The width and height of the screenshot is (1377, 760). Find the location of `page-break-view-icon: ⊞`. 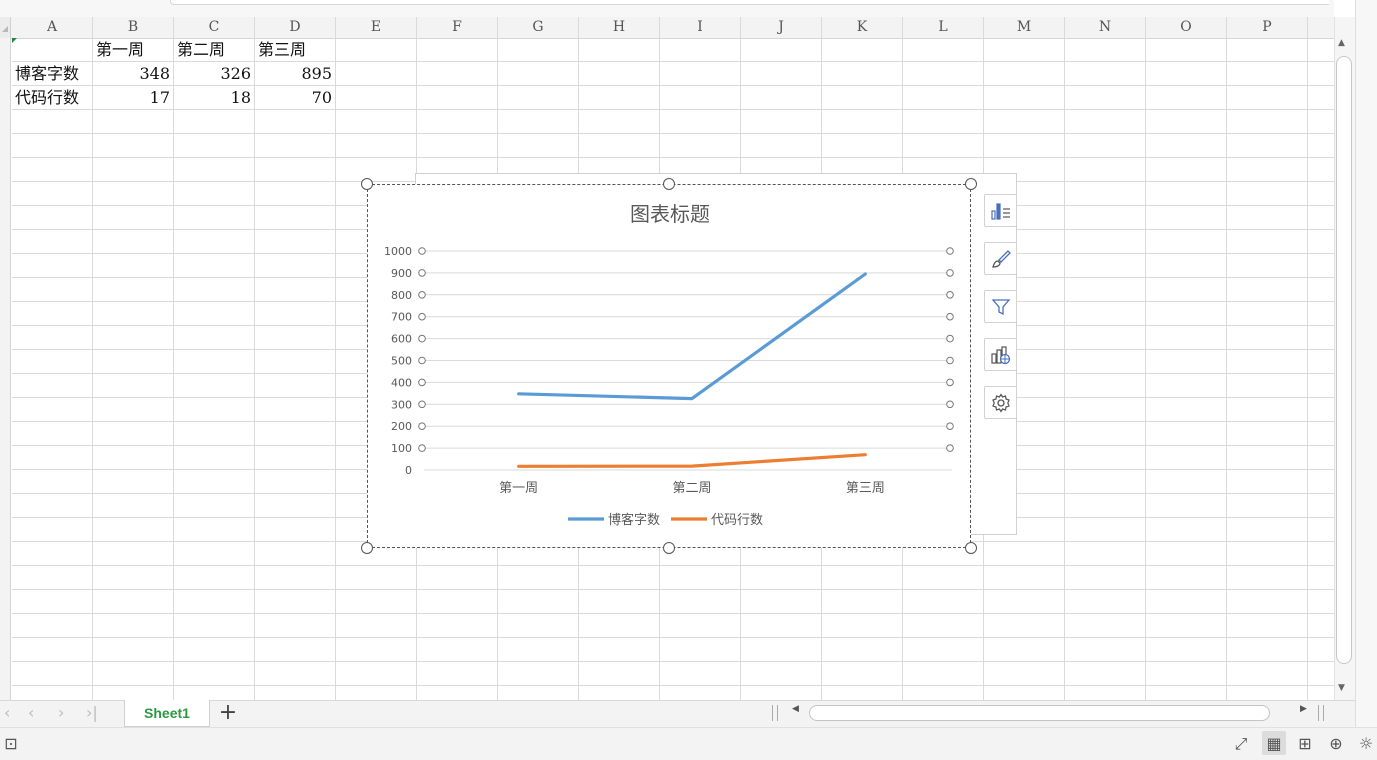

page-break-view-icon: ⊞ is located at coordinates (1305, 744).